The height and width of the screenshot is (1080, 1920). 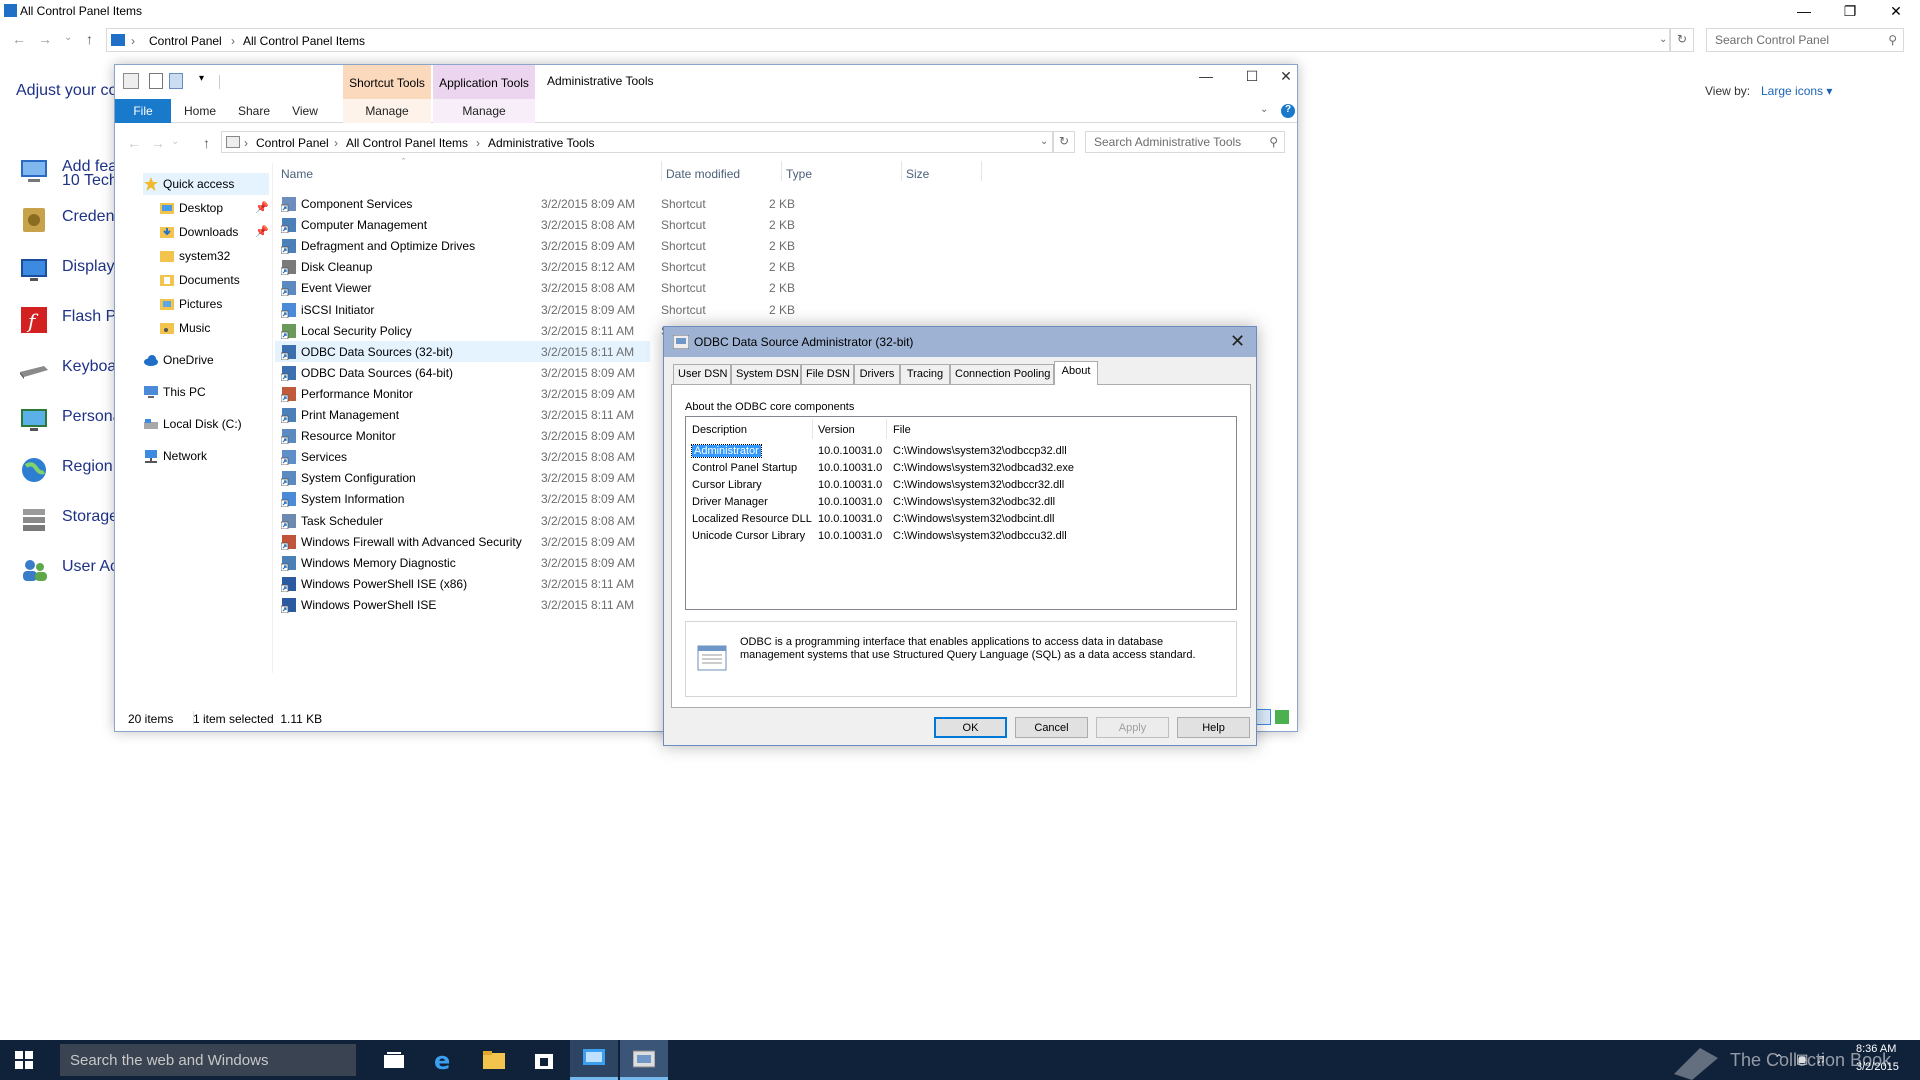 I want to click on ribbon-tab-share: Share, so click(x=254, y=111).